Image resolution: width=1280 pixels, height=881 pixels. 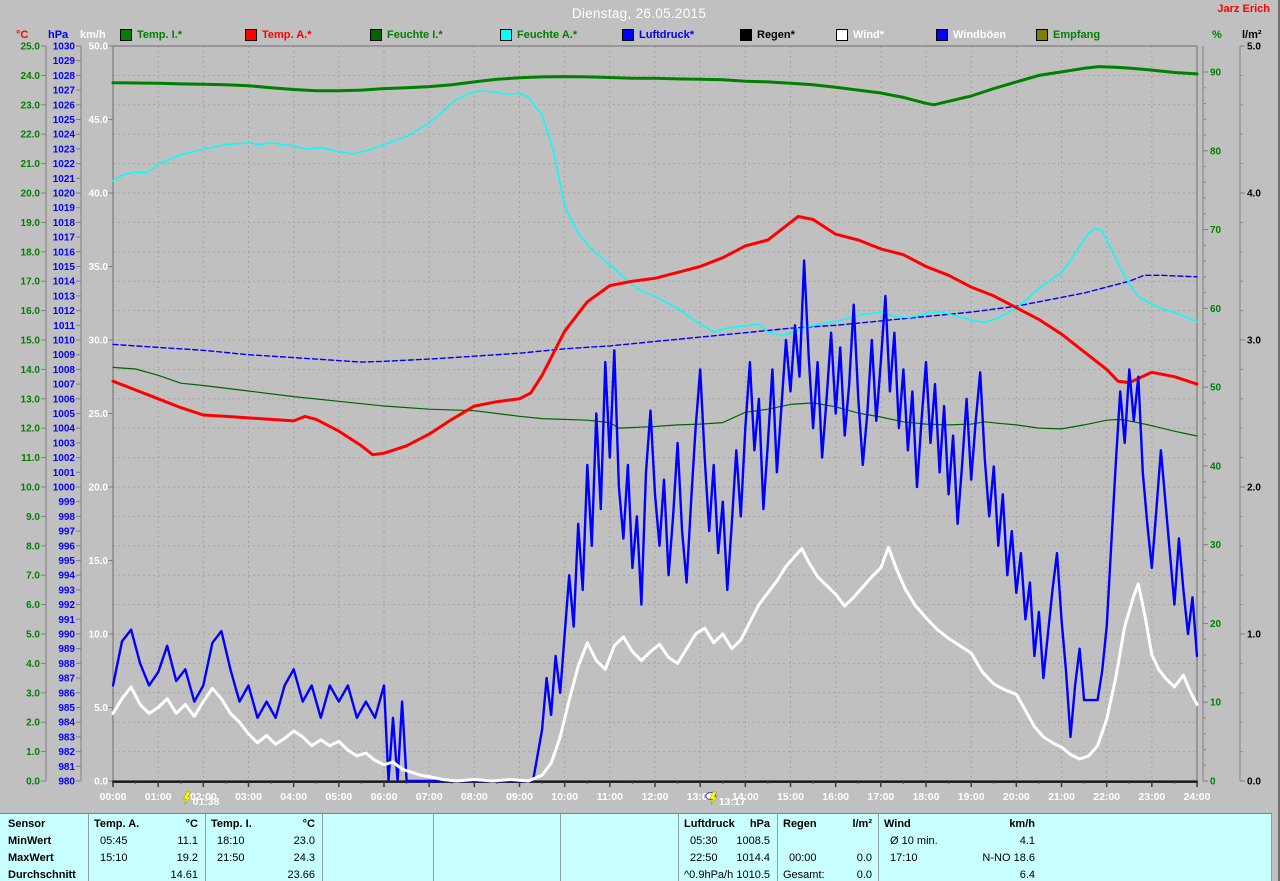 What do you see at coordinates (293, 797) in the screenshot?
I see `time-tick-label: 04:00` at bounding box center [293, 797].